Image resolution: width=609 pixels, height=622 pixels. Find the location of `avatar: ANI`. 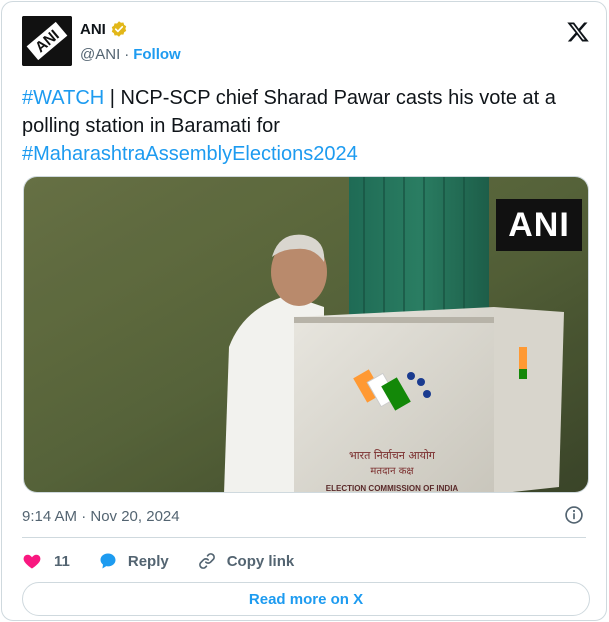

avatar: ANI is located at coordinates (47, 41).